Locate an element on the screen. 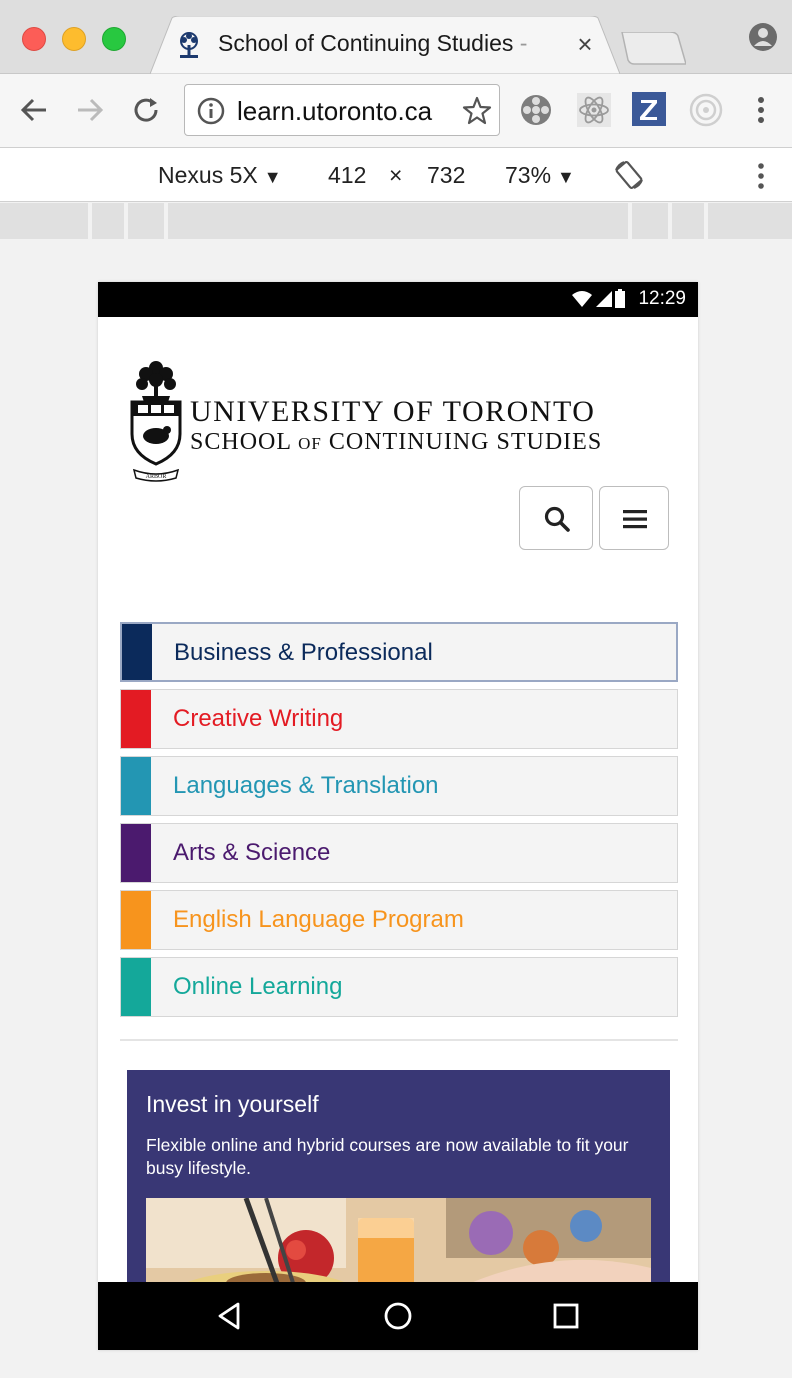  category-label: Creative Writing is located at coordinates (258, 718).